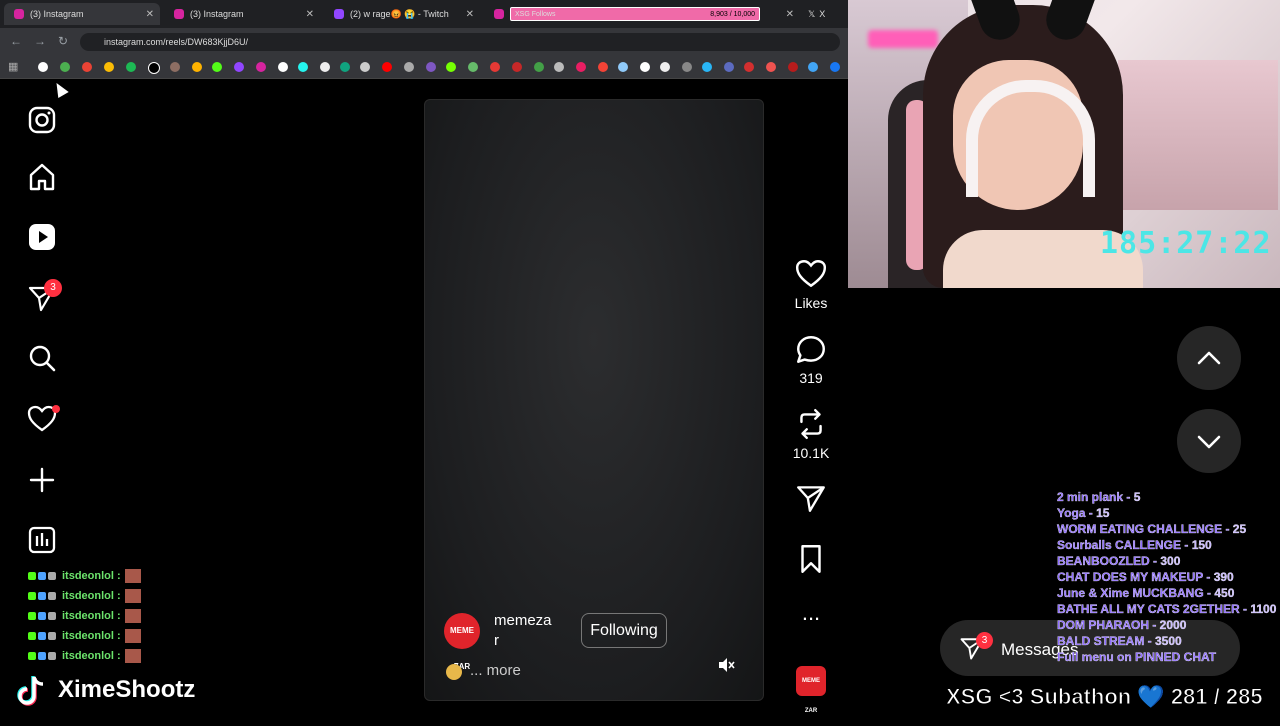  I want to click on tab-instagram-1: (3) Instagram ✕, so click(82, 14).